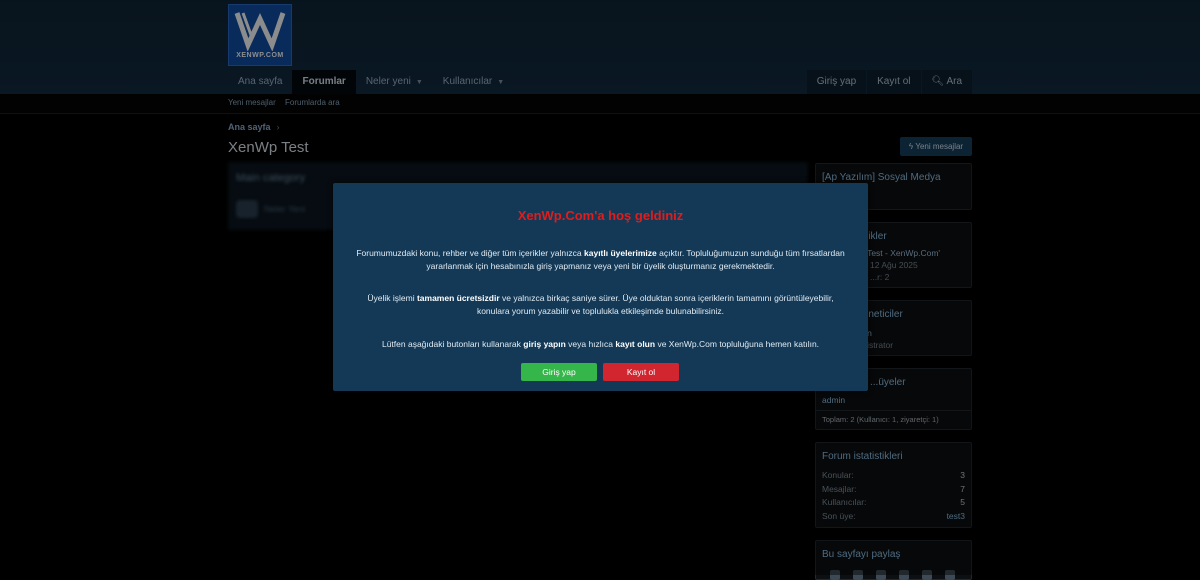  What do you see at coordinates (620, 253) in the screenshot?
I see `modal-text-bold: kayıtlı üyelerimize` at bounding box center [620, 253].